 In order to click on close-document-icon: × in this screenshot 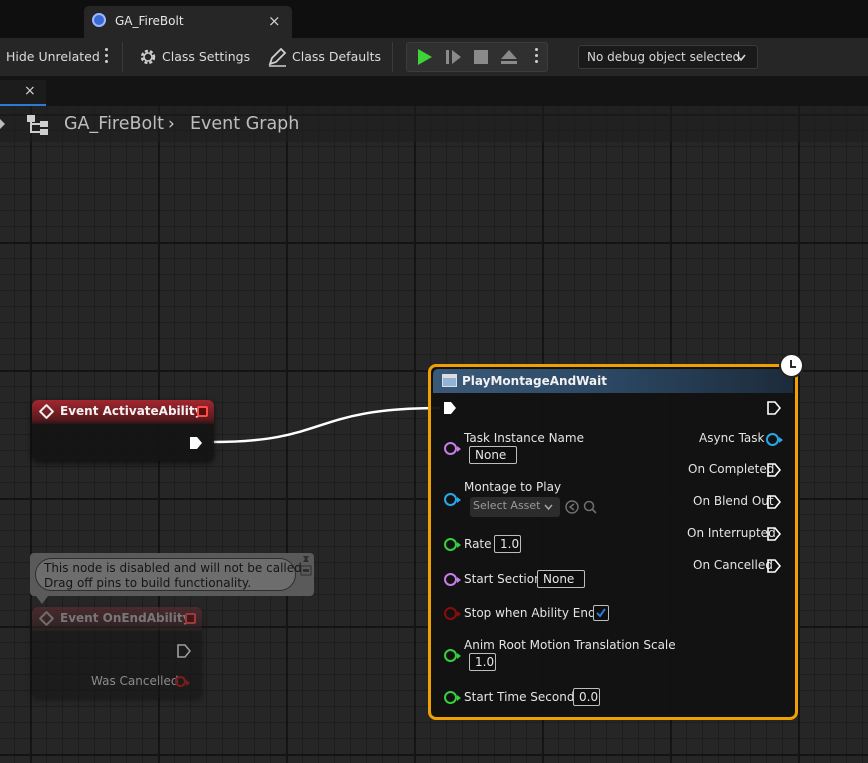, I will do `click(30, 91)`.